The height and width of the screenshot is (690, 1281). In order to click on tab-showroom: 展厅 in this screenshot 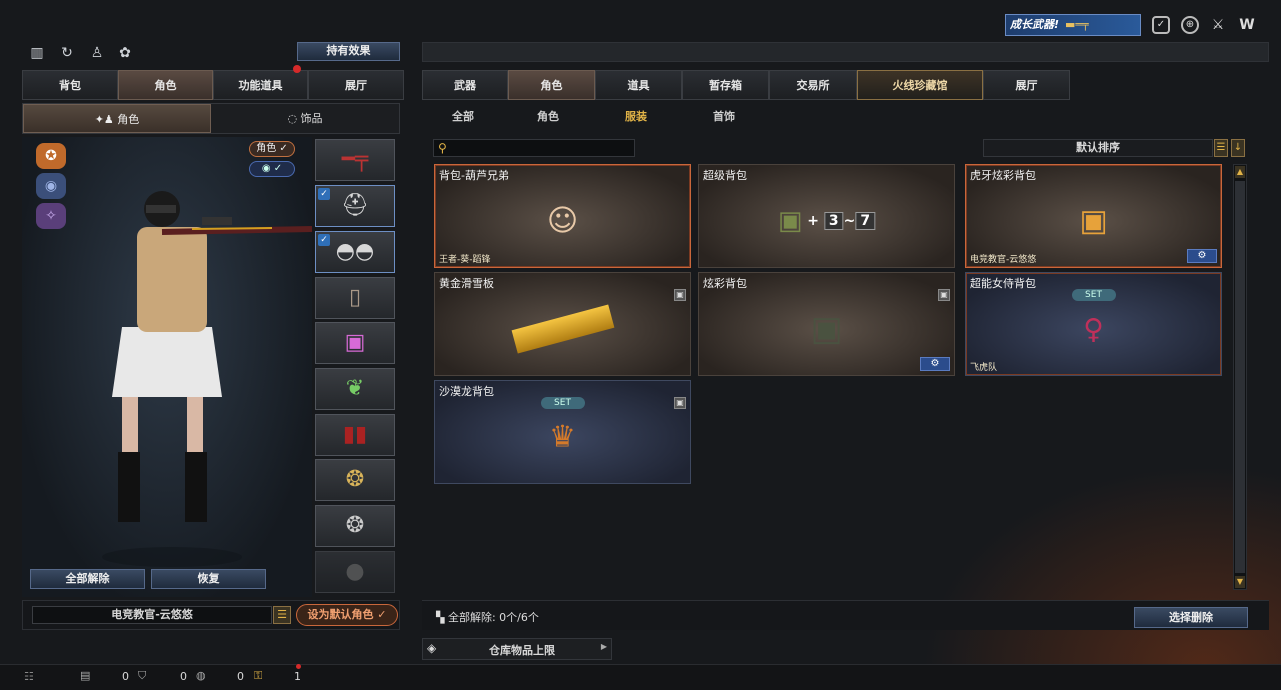, I will do `click(356, 85)`.